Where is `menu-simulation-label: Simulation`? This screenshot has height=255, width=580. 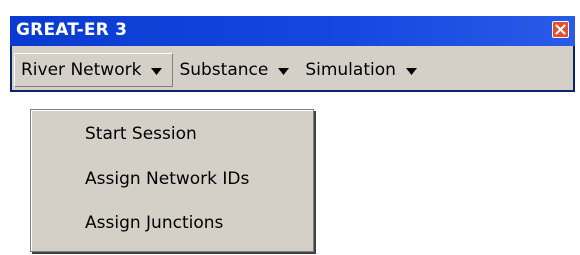
menu-simulation-label: Simulation is located at coordinates (350, 70).